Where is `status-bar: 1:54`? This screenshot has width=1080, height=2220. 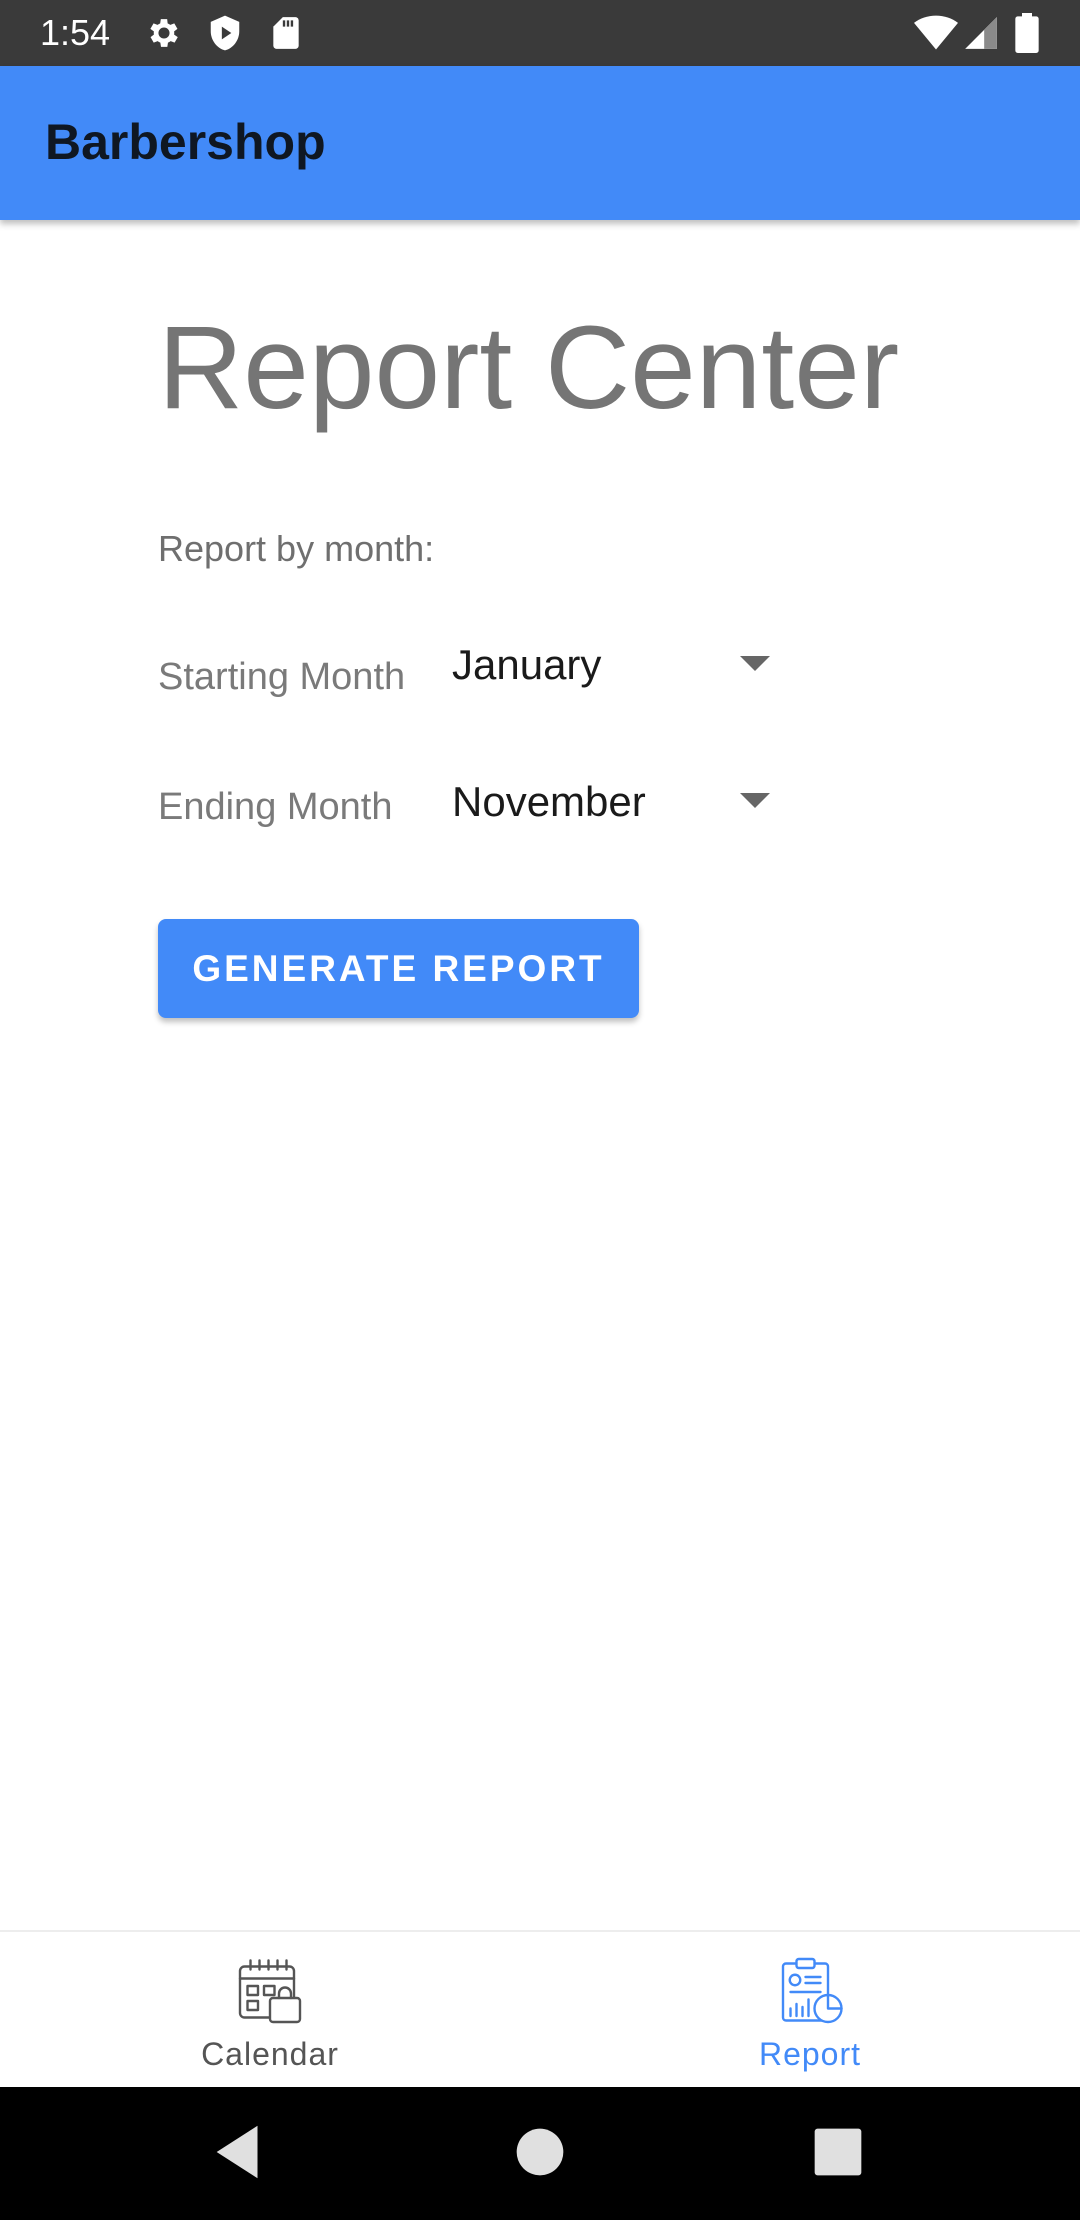
status-bar: 1:54 is located at coordinates (540, 33).